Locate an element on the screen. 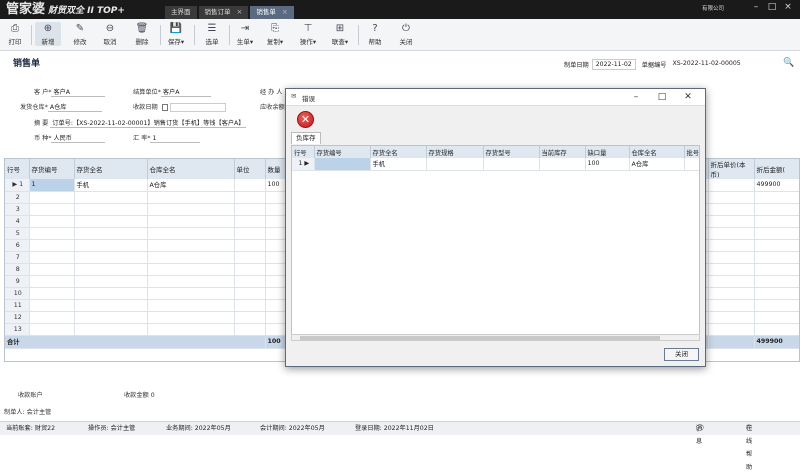  select-icon: ☰ is located at coordinates (212, 28).